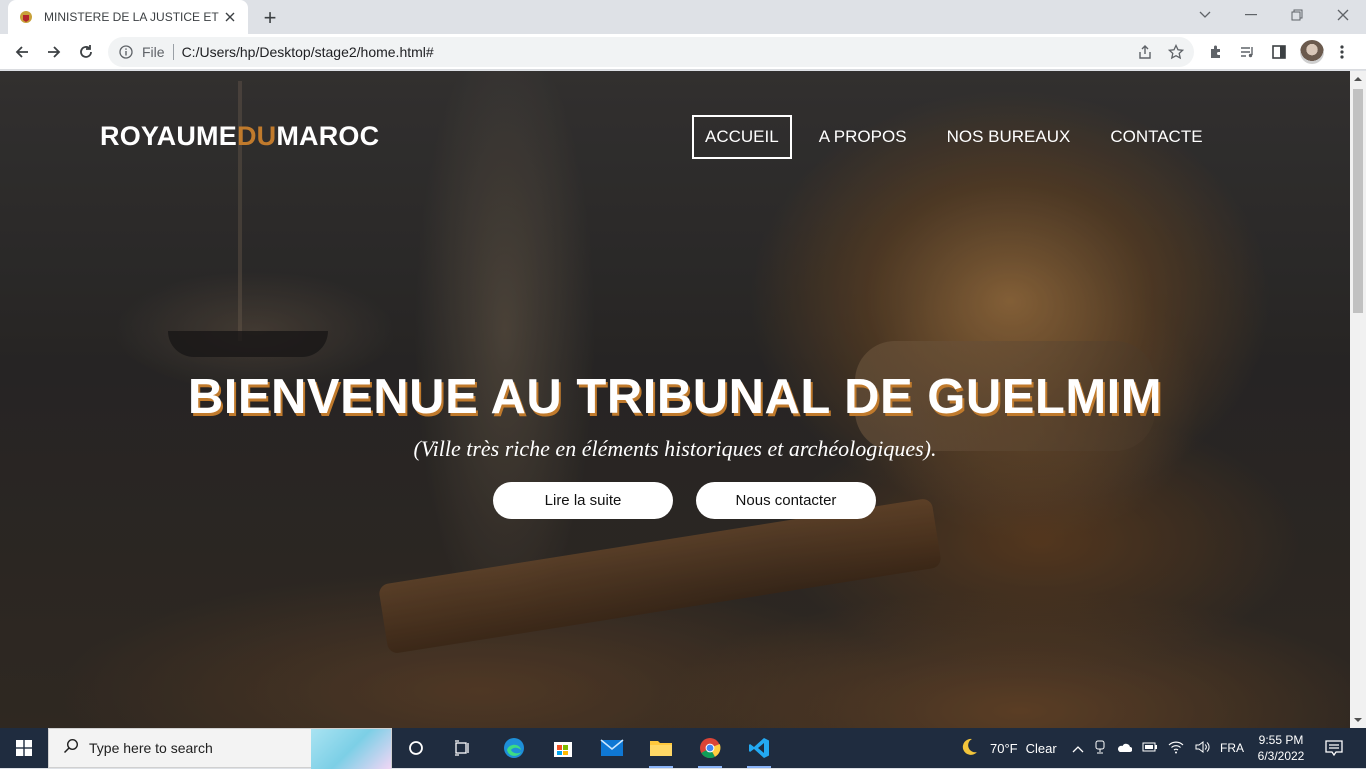 The image size is (1366, 769). Describe the element at coordinates (230, 17) in the screenshot. I see `close-icon` at that location.